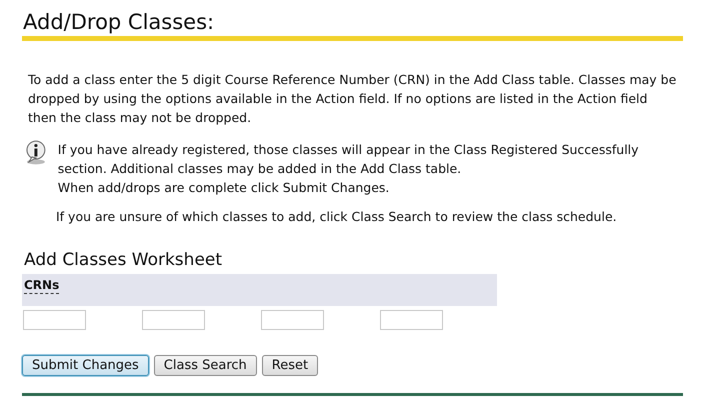 Image resolution: width=726 pixels, height=407 pixels. I want to click on instructions-text: To add a class enter the 5 digit Course Reference Number (CRN) in the Add Class table. Classes may be dropped by using the options available in the Action field. If no options are listed in the Action field then the class may not be dropped., so click(353, 99).